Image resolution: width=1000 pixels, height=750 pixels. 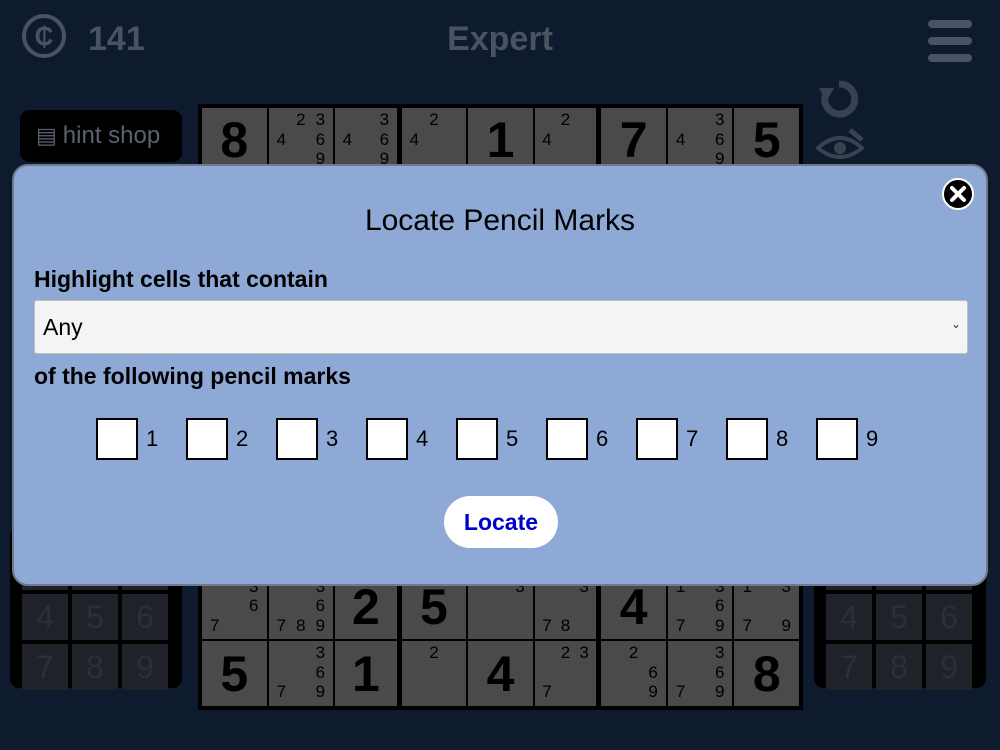 I want to click on digit-option: 5, so click(x=501, y=439).